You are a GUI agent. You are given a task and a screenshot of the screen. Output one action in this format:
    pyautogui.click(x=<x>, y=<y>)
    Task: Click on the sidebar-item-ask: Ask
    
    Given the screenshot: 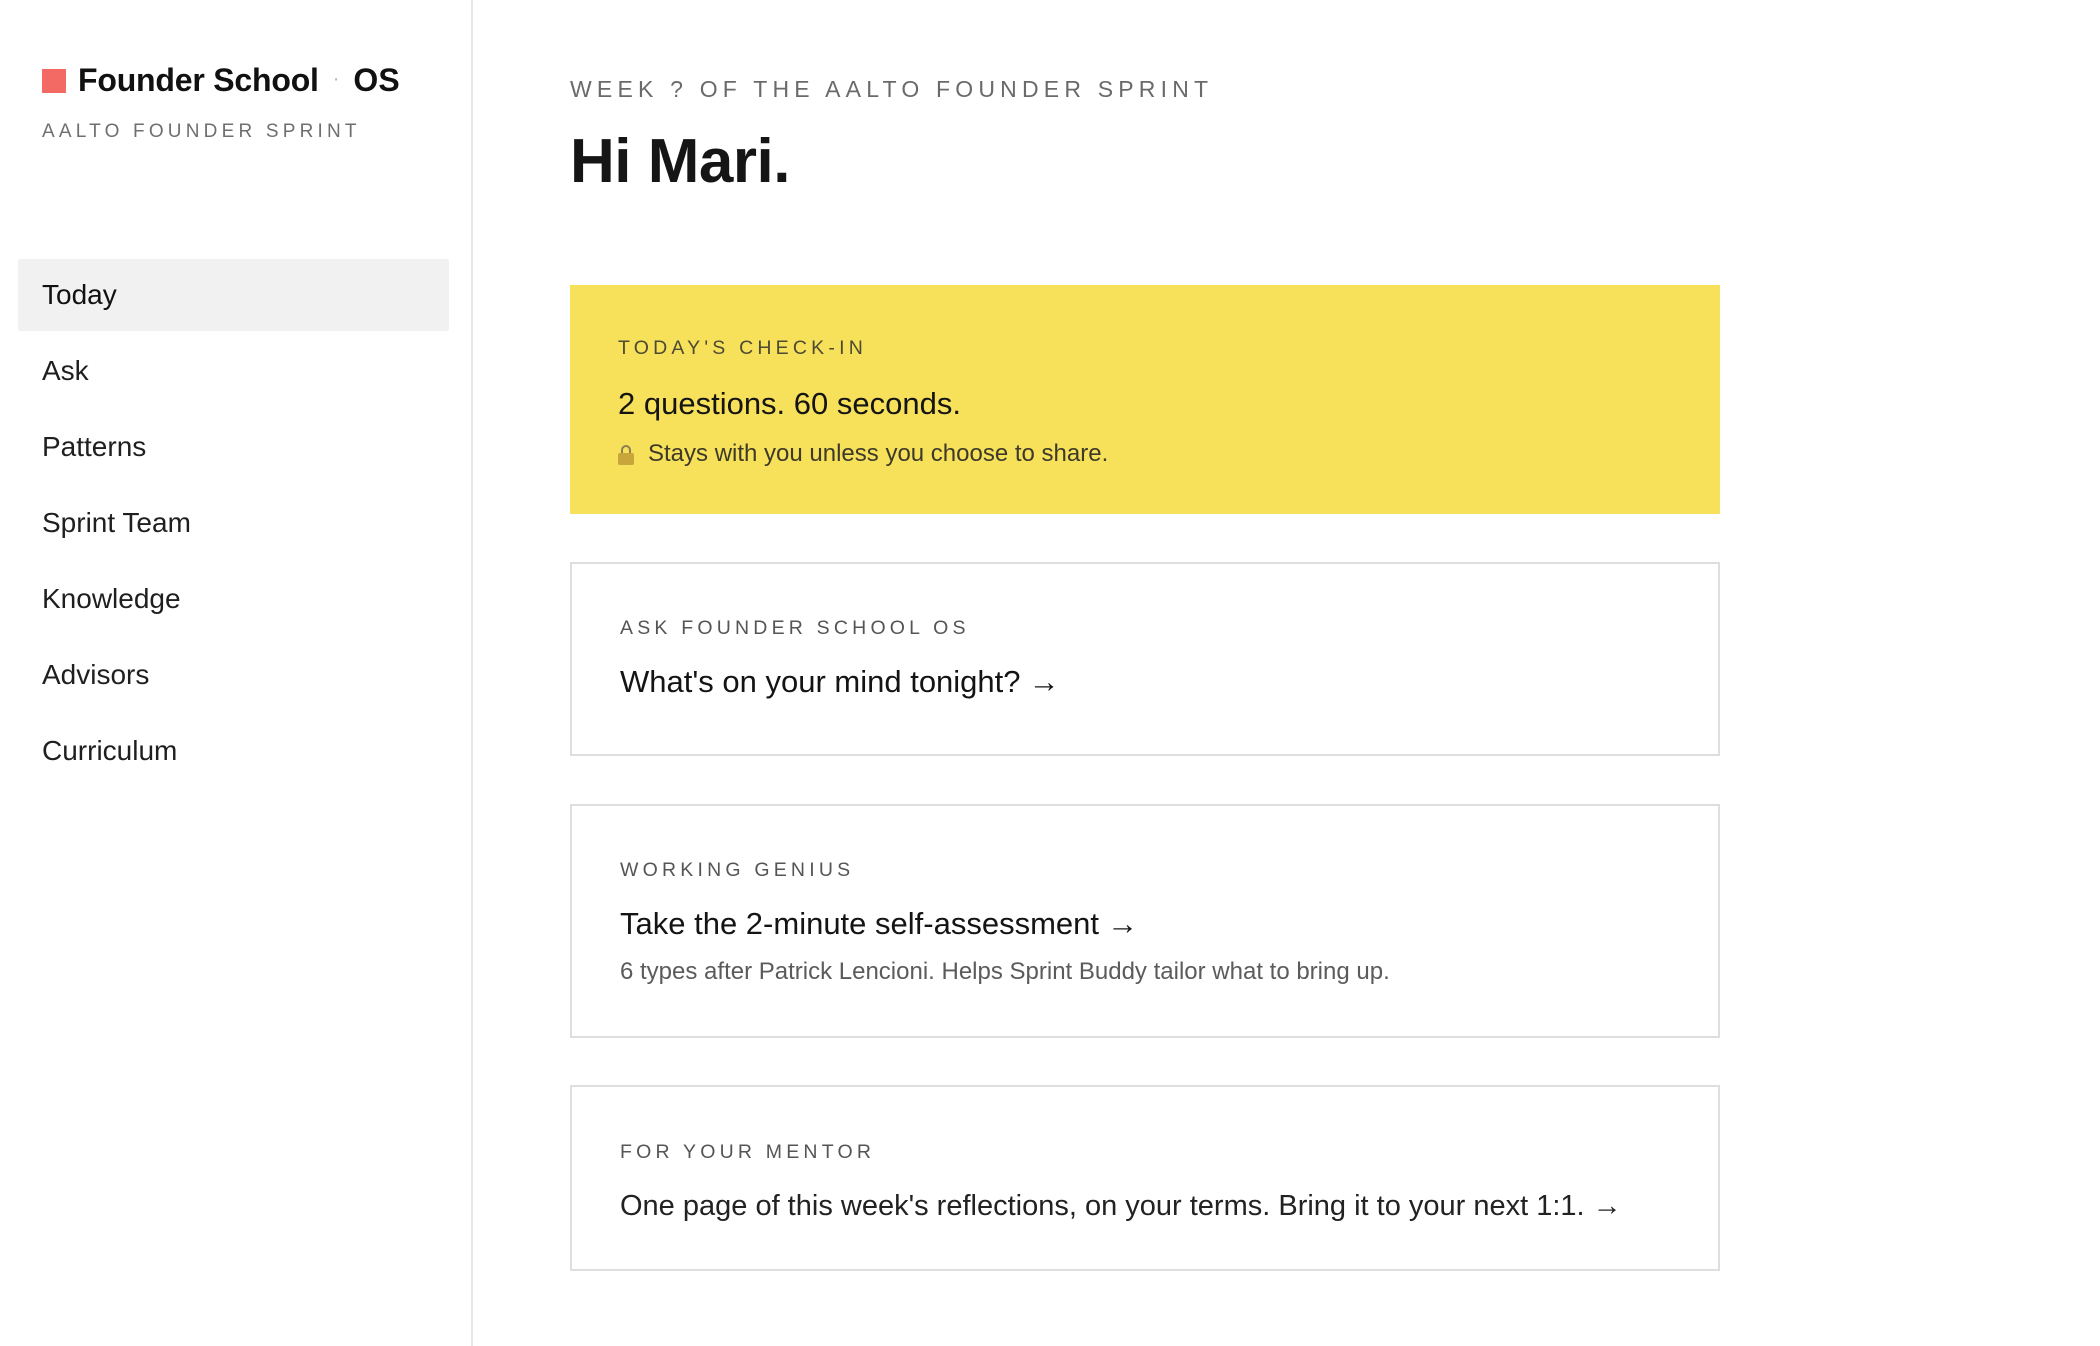 What is the action you would take?
    pyautogui.click(x=233, y=371)
    